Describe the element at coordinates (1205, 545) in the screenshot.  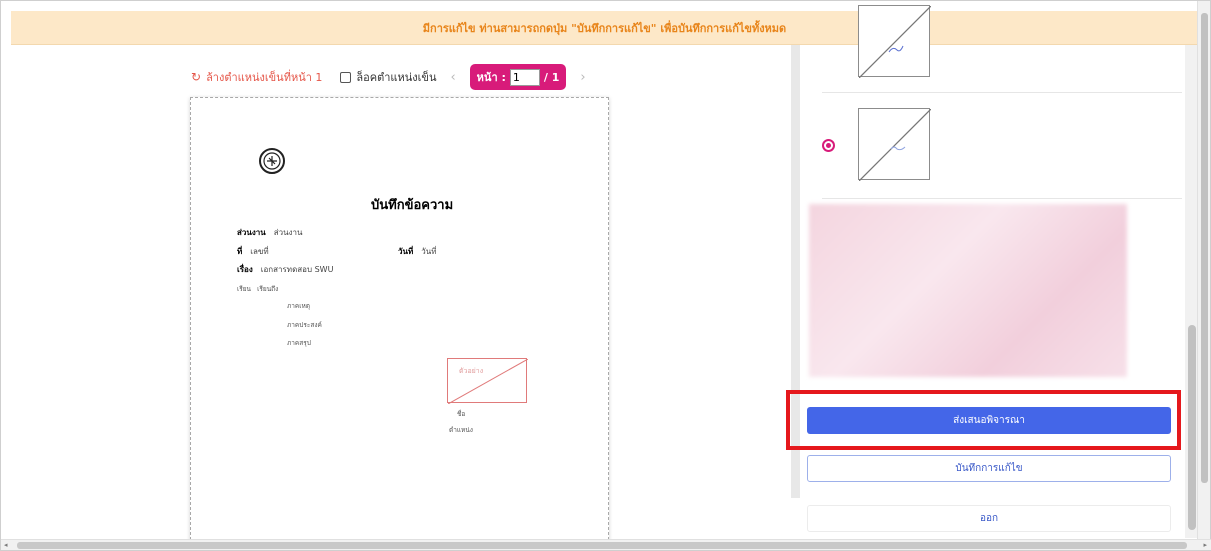
I see `scroll-right-arrow-icon: ▸` at that location.